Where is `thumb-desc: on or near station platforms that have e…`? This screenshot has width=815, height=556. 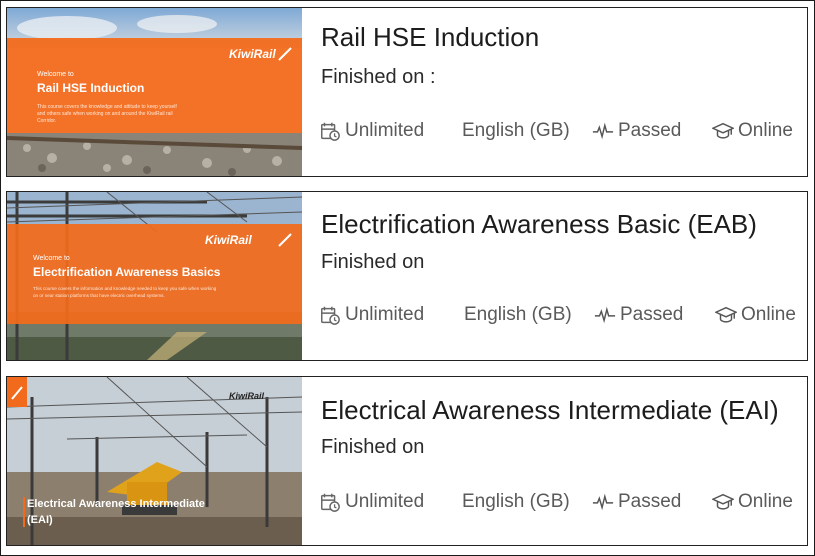 thumb-desc: on or near station platforms that have e… is located at coordinates (99, 295).